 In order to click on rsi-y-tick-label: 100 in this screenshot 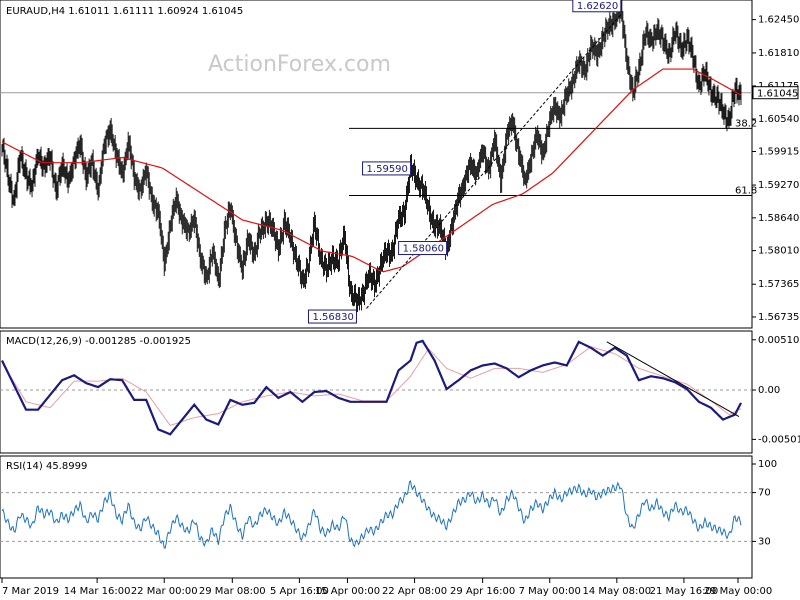, I will do `click(767, 464)`.